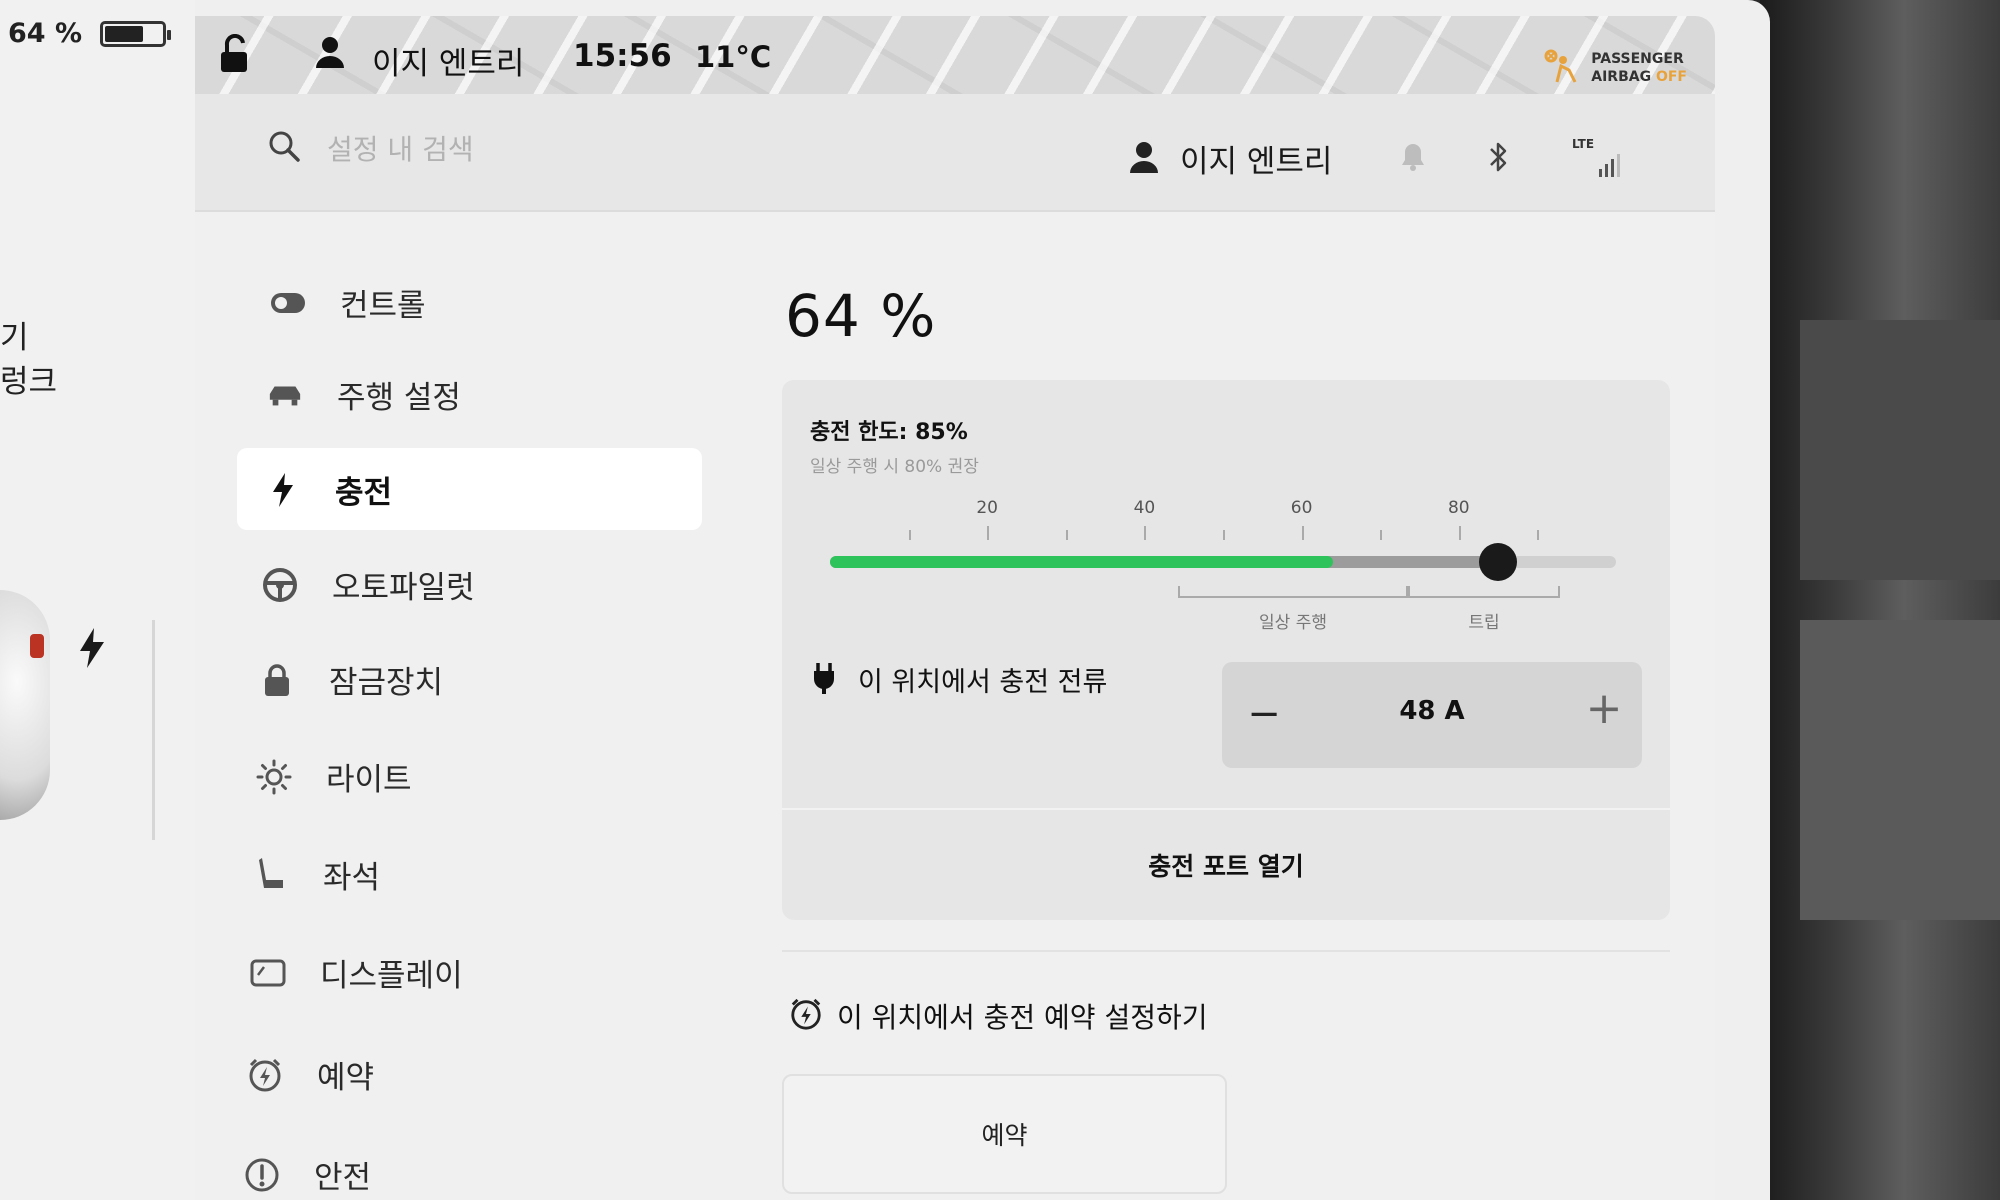 The height and width of the screenshot is (1200, 2000). I want to click on airbag-label: AIRBAG, so click(1623, 77).